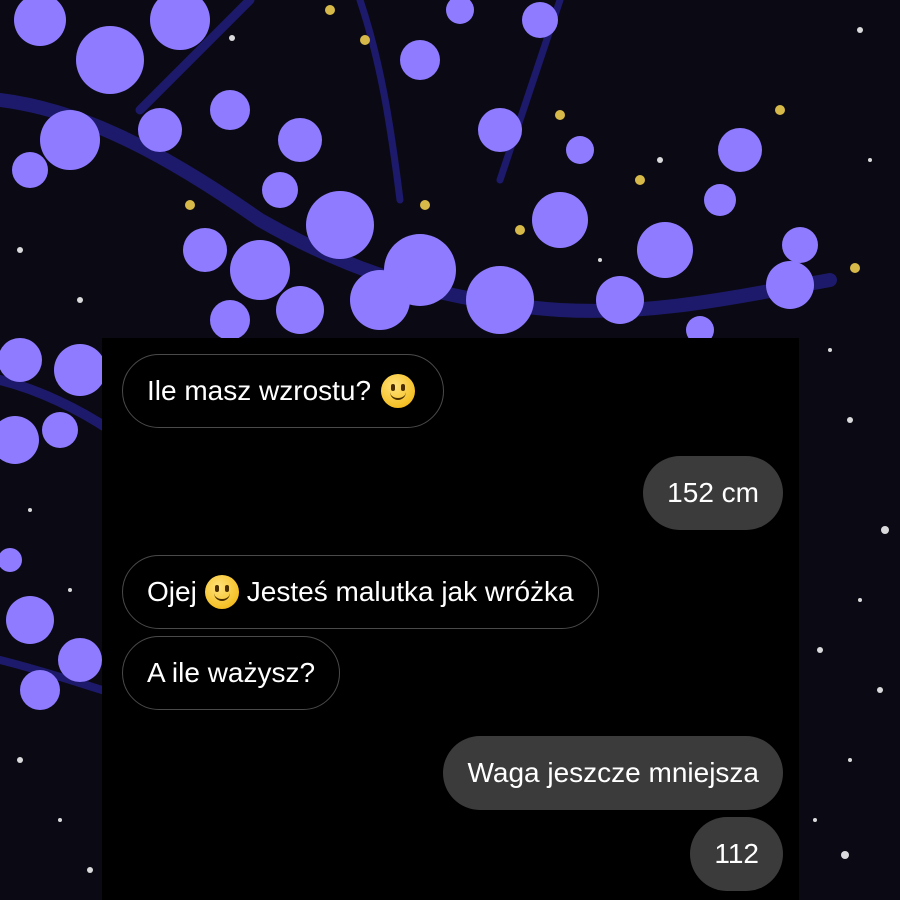 The height and width of the screenshot is (900, 900). What do you see at coordinates (410, 591) in the screenshot?
I see `message-text: Jesteś malutka jak wróżka` at bounding box center [410, 591].